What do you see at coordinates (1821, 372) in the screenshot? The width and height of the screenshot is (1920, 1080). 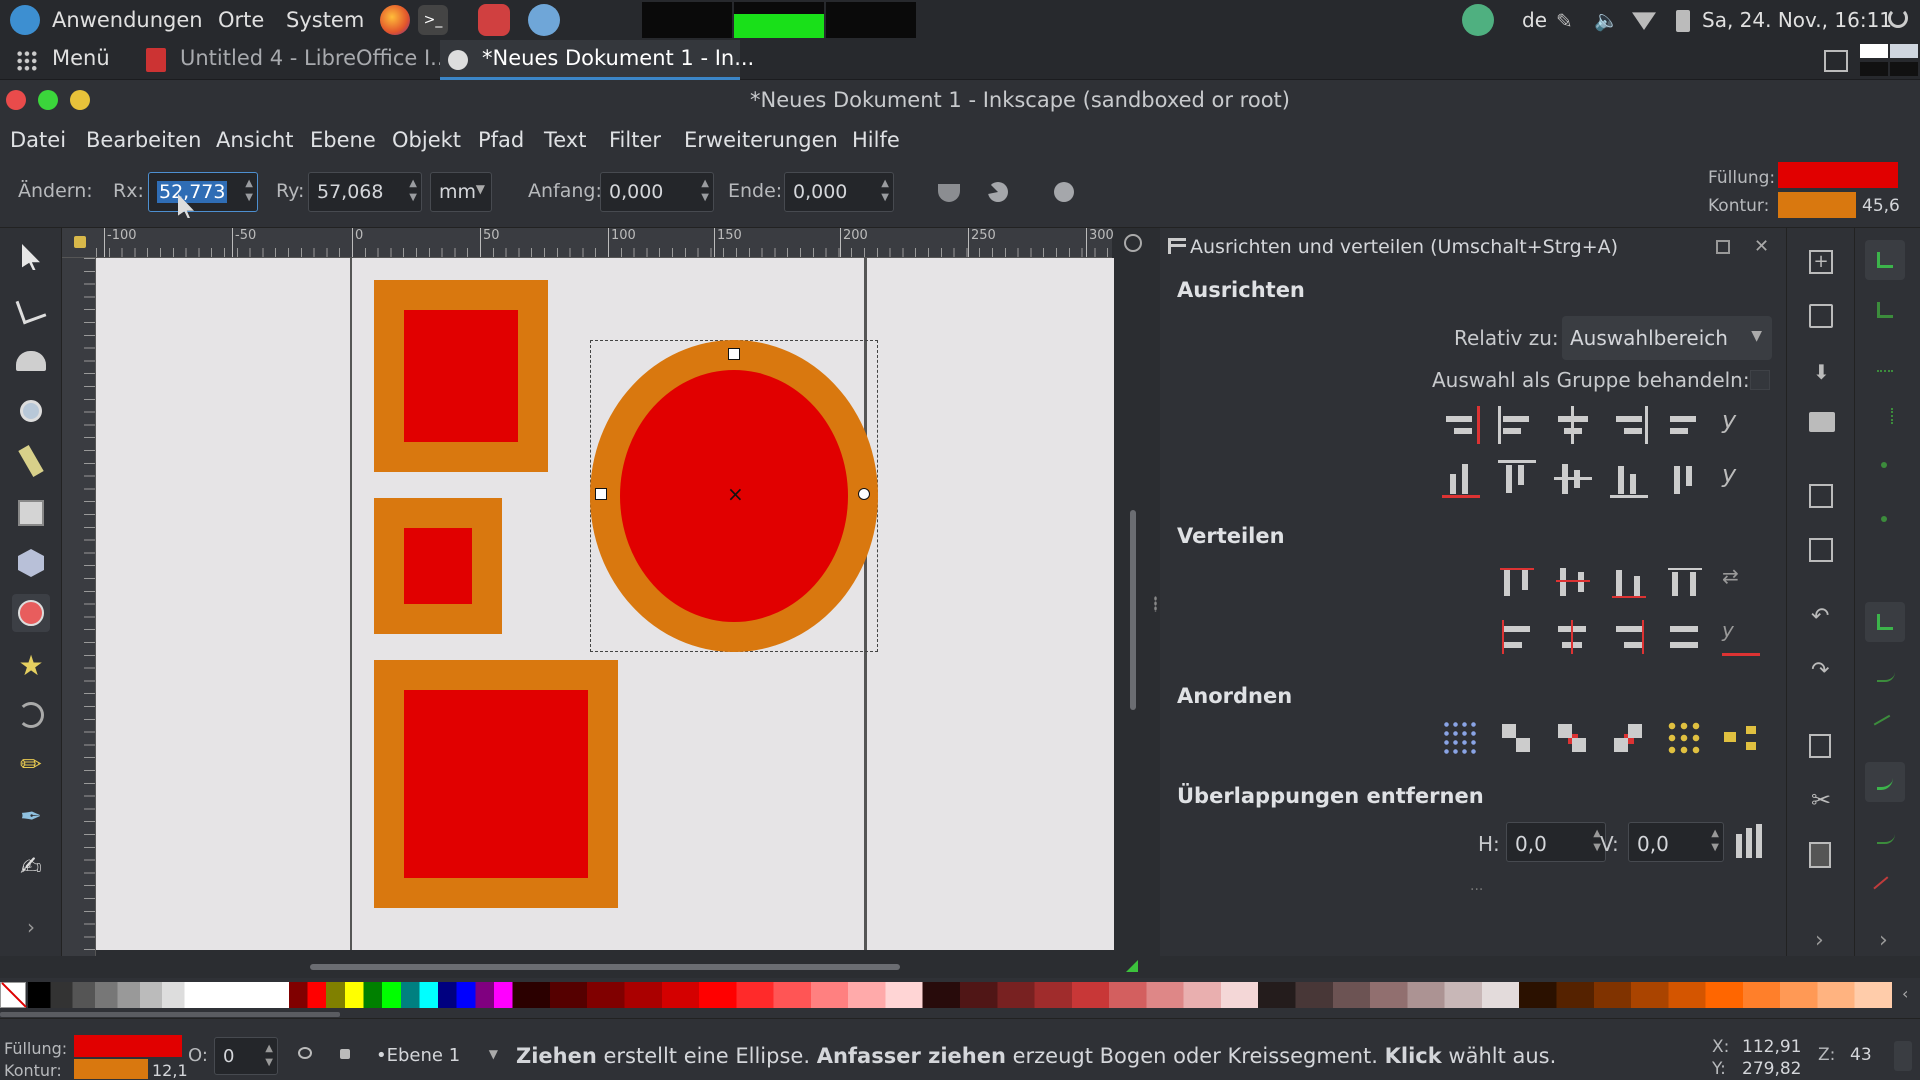 I see `save-icon: ⬇` at bounding box center [1821, 372].